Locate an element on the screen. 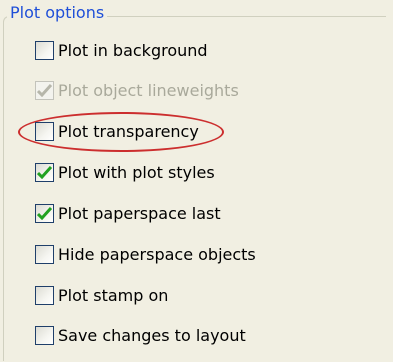 The height and width of the screenshot is (362, 393). plot-object-lineweights-label: Plot object lineweights is located at coordinates (148, 90).